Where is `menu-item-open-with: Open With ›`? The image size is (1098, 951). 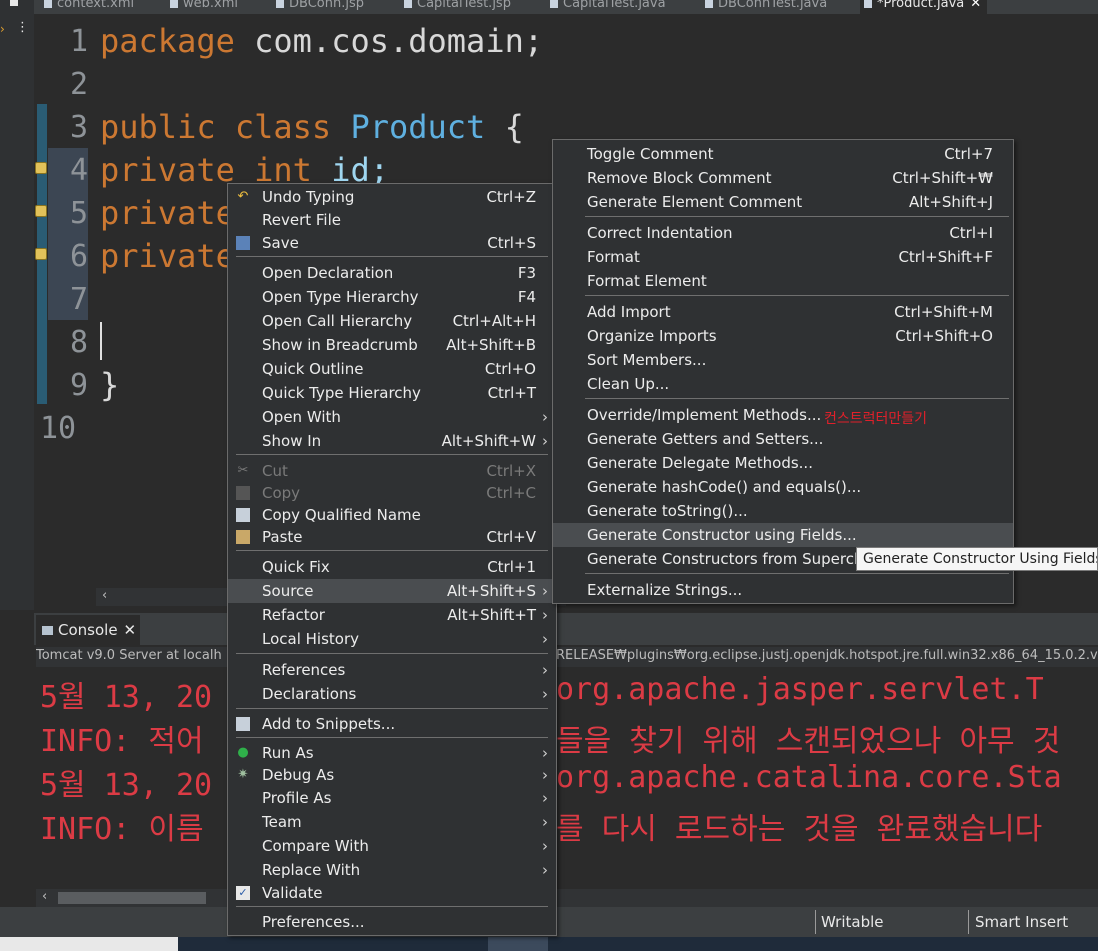
menu-item-open-with: Open With › is located at coordinates (392, 417).